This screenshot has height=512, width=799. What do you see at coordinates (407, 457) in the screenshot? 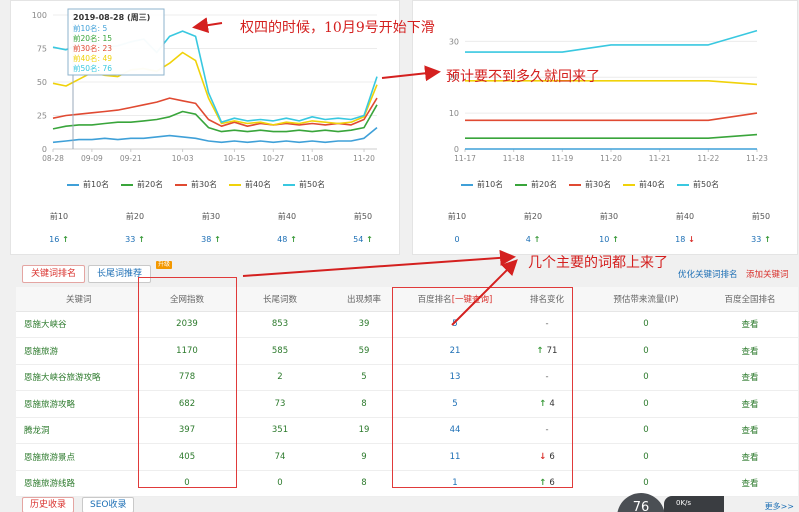
I see `table-row: 恩施旅游景点 405 74 9 11 ↓ 6 0 查看` at bounding box center [407, 457].